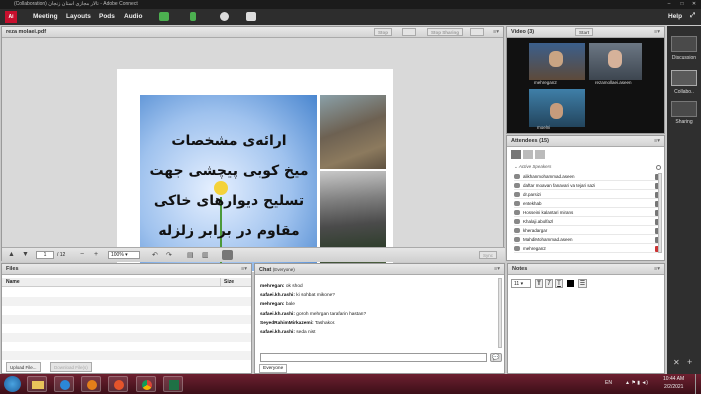 This screenshot has height=394, width=701. I want to click on fullscreen-share-icon, so click(477, 32).